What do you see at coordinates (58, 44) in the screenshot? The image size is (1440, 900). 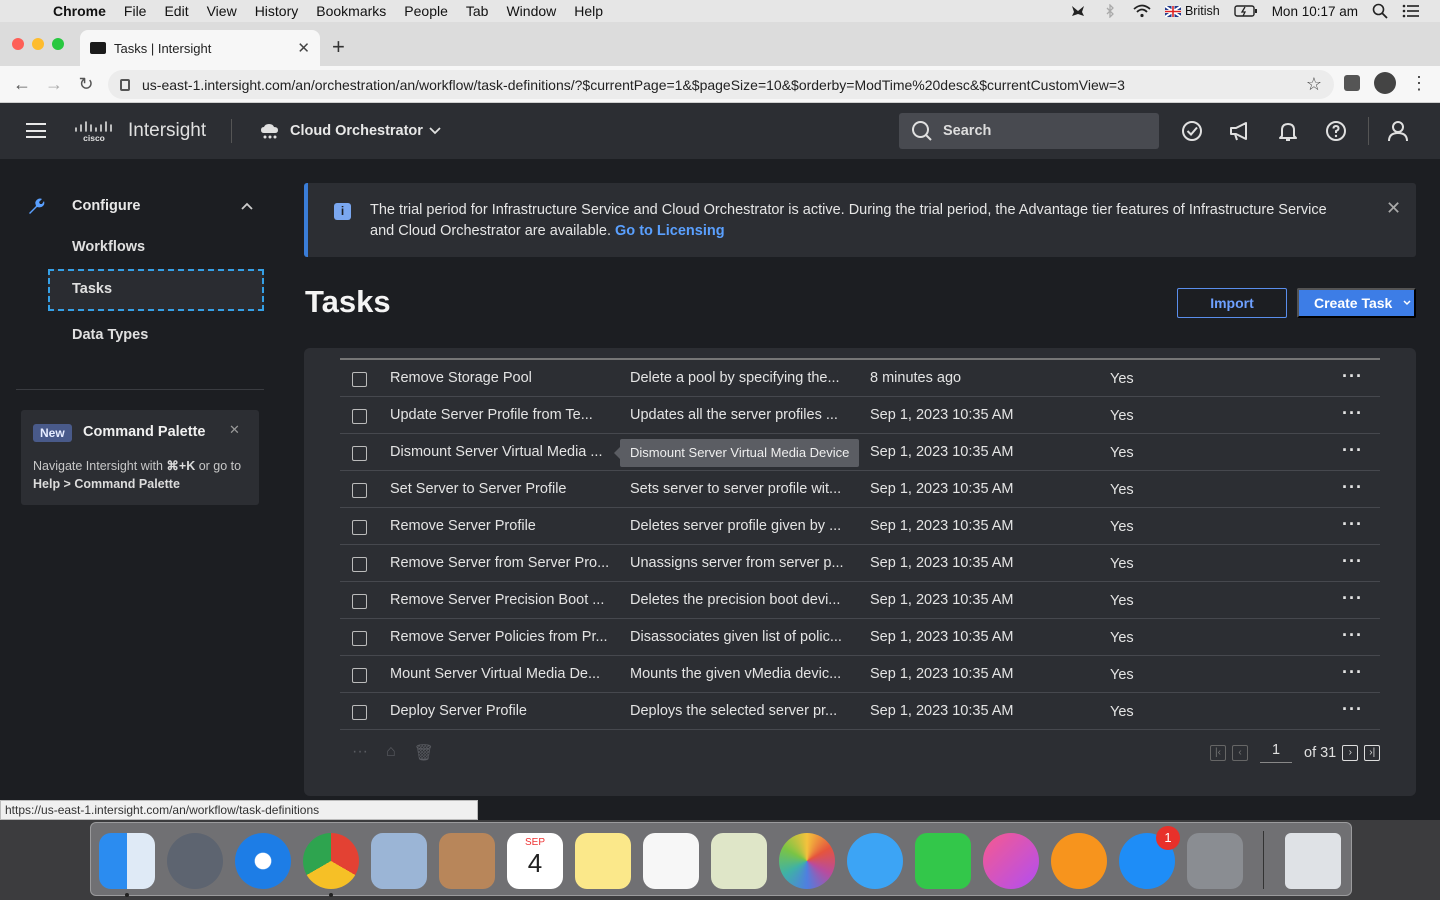 I see `window-zoom-button` at bounding box center [58, 44].